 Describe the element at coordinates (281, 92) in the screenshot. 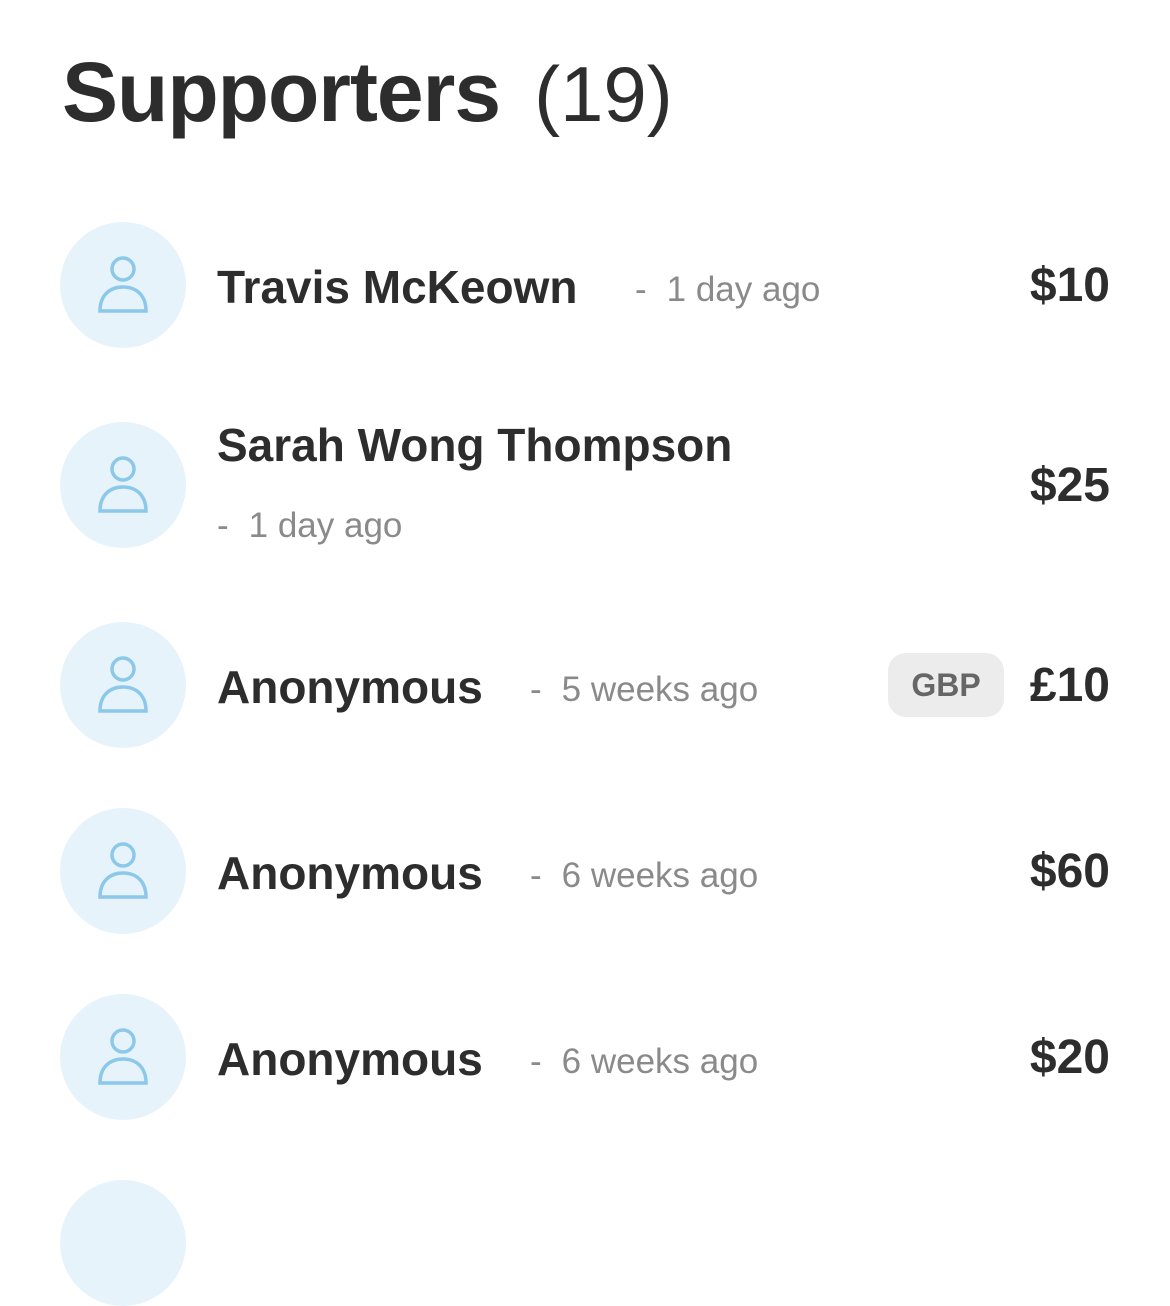

I see `page-title: Supporters` at that location.